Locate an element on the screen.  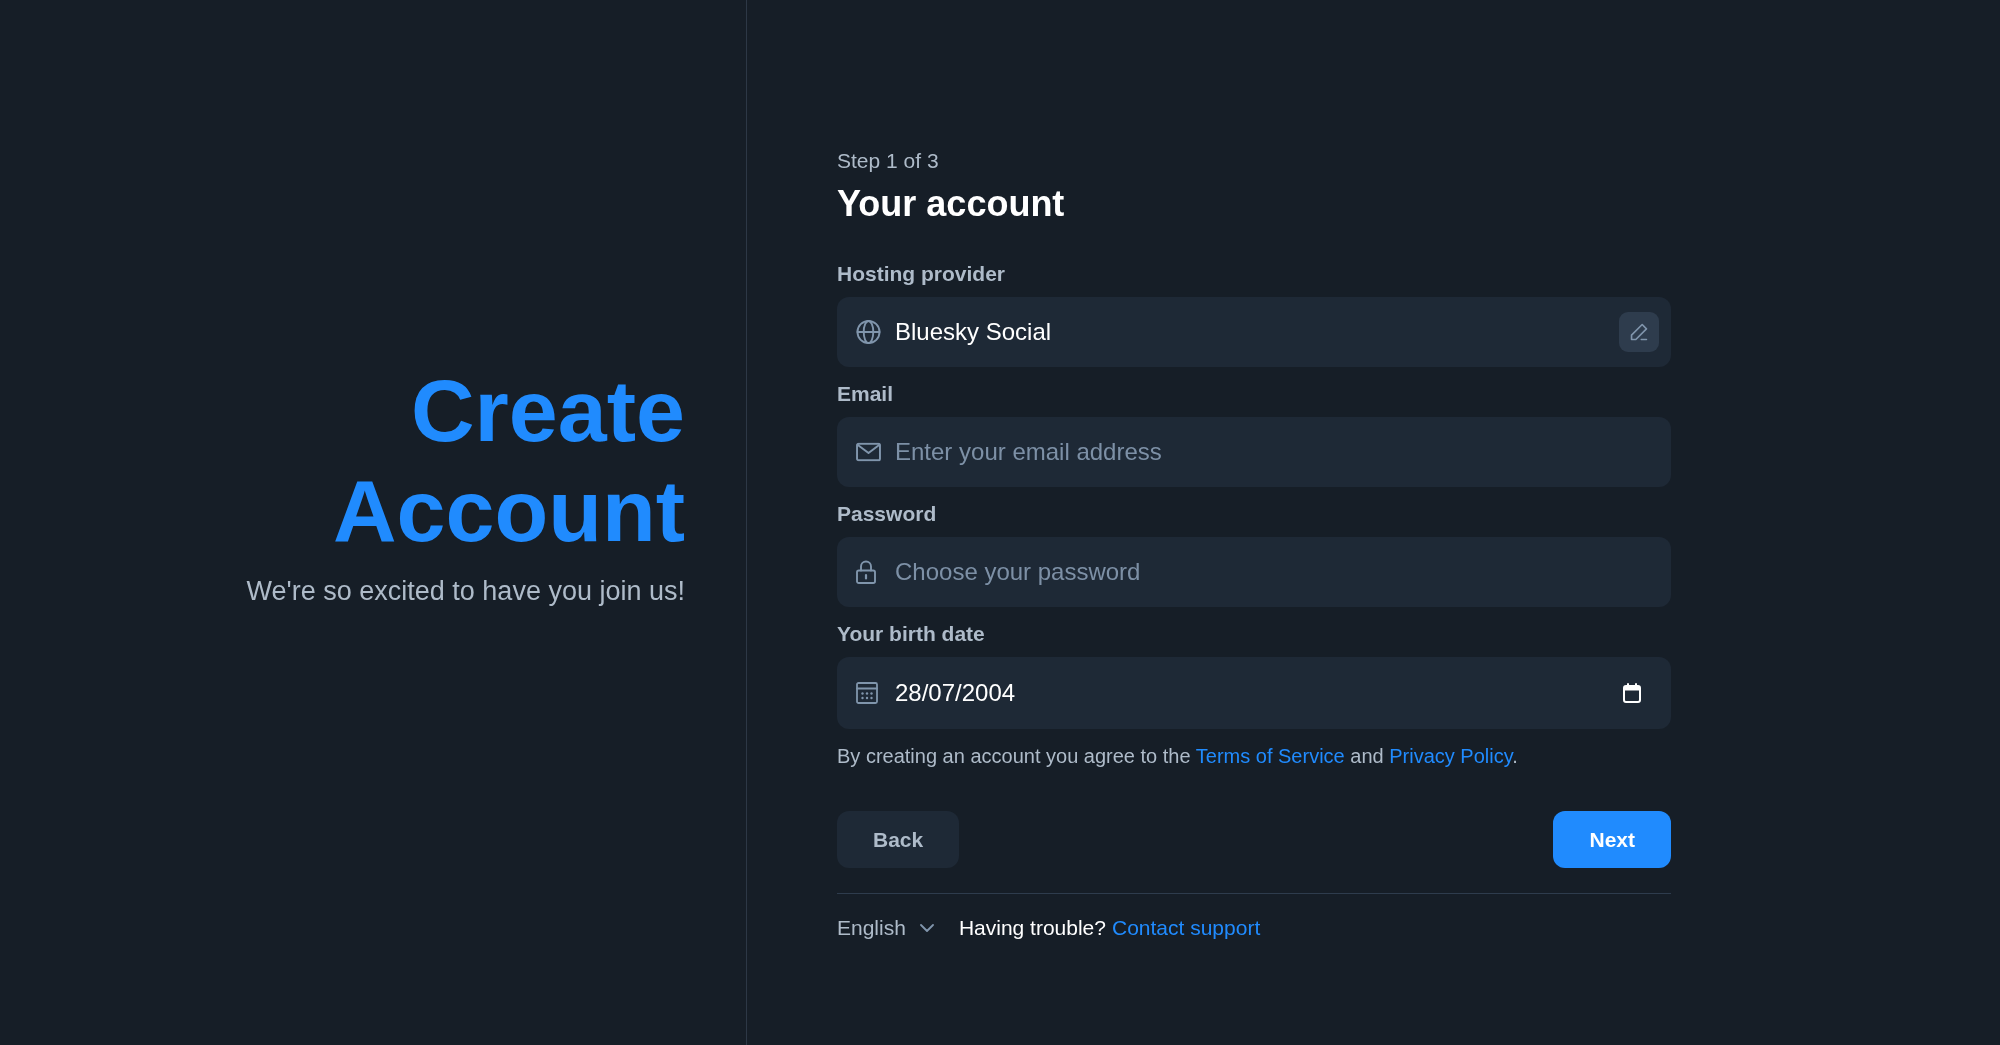
pencil-icon is located at coordinates (1639, 332).